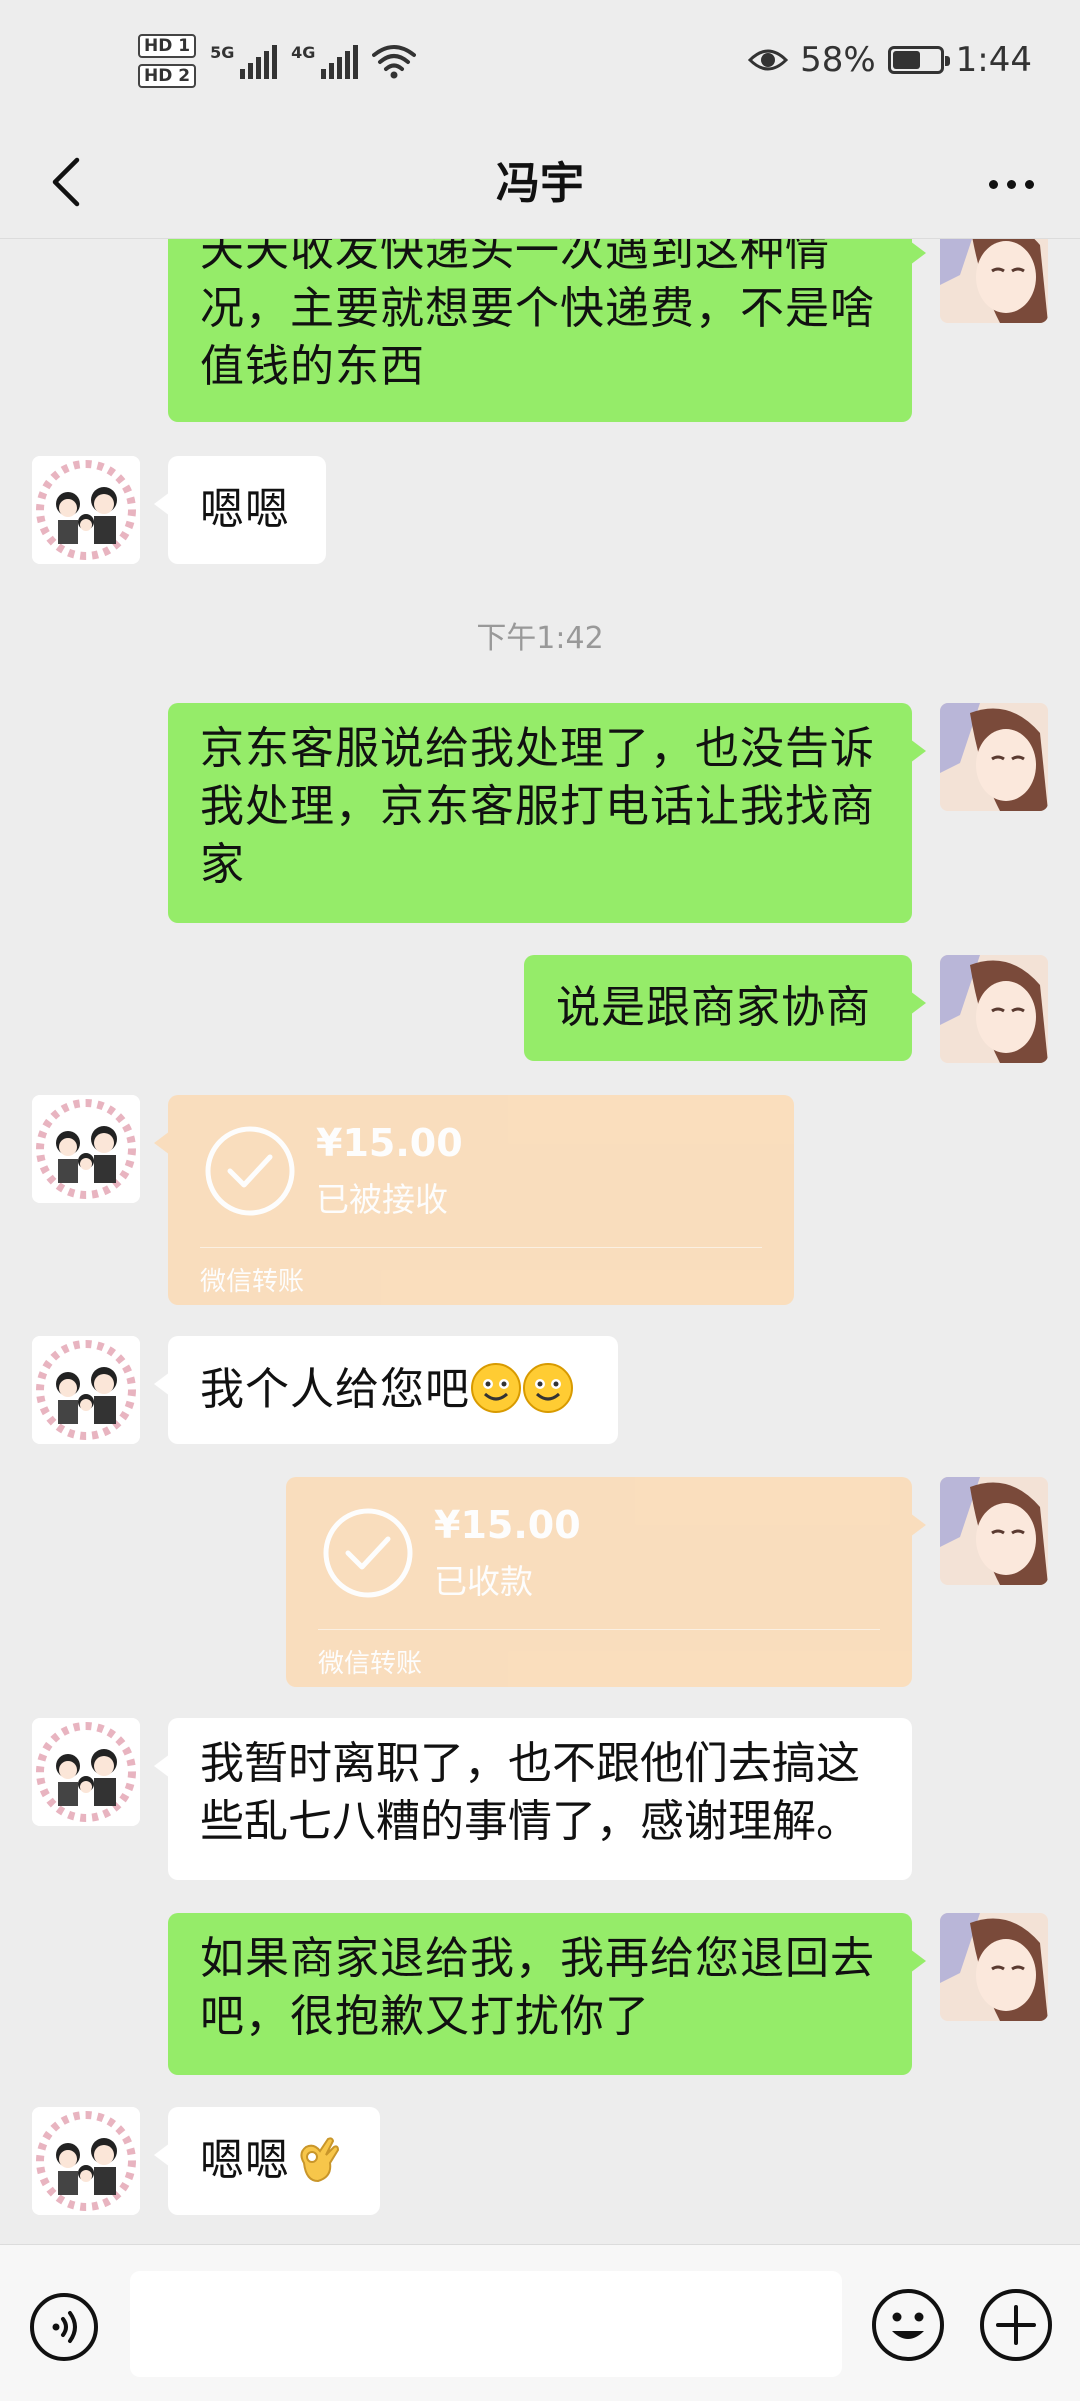 The height and width of the screenshot is (2401, 1080). I want to click on status-time: 1:44, so click(993, 60).